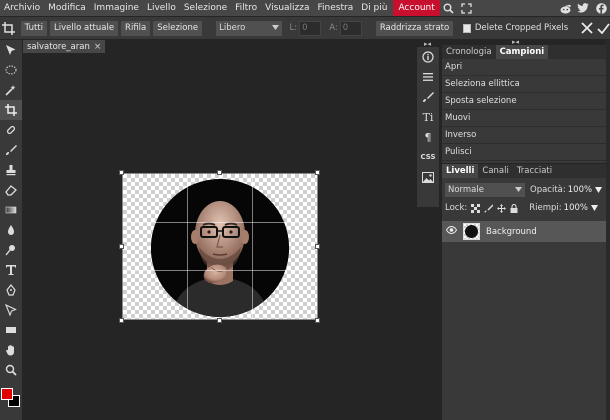 This screenshot has width=610, height=420. What do you see at coordinates (524, 152) in the screenshot?
I see `history-item-pulisci: Pulisci` at bounding box center [524, 152].